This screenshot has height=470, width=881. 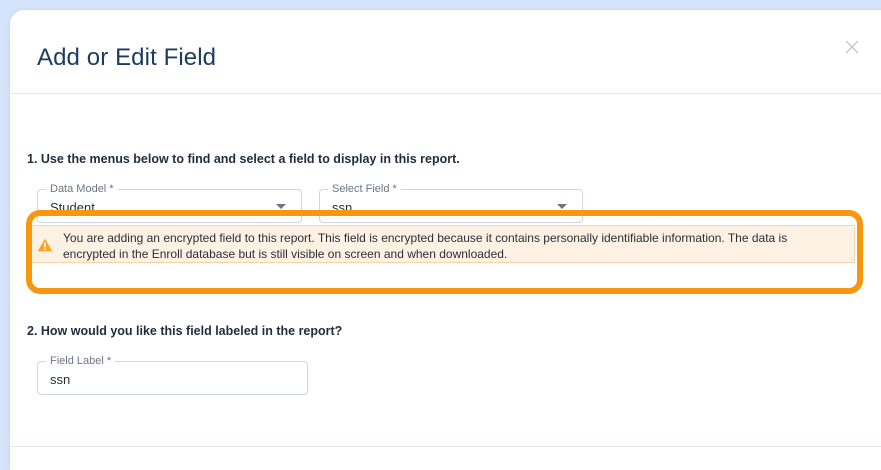 What do you see at coordinates (45, 245) in the screenshot?
I see `warning-triangle-icon` at bounding box center [45, 245].